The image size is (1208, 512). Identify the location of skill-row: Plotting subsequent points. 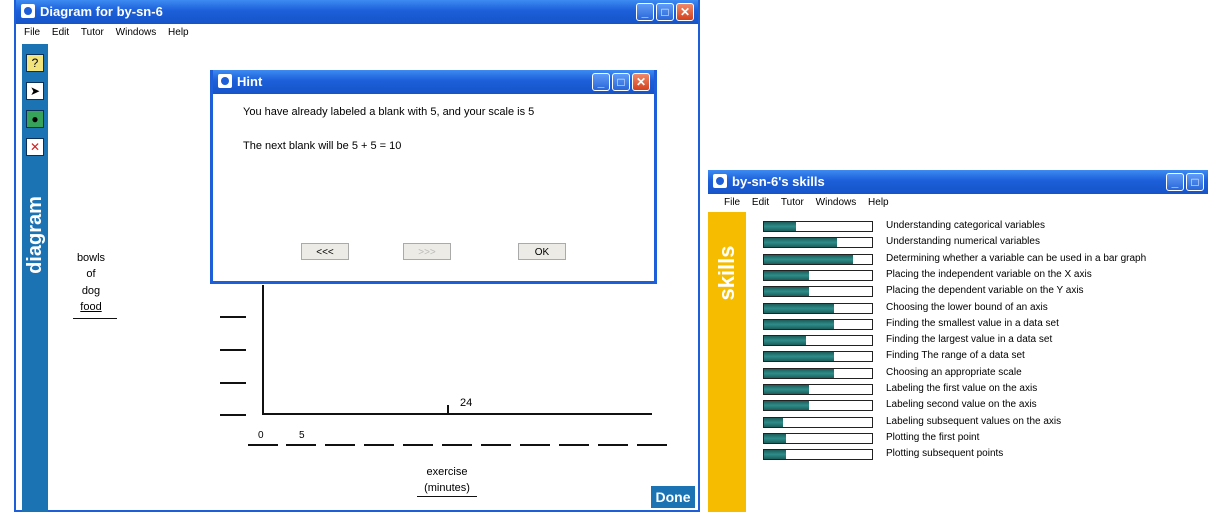
(985, 454).